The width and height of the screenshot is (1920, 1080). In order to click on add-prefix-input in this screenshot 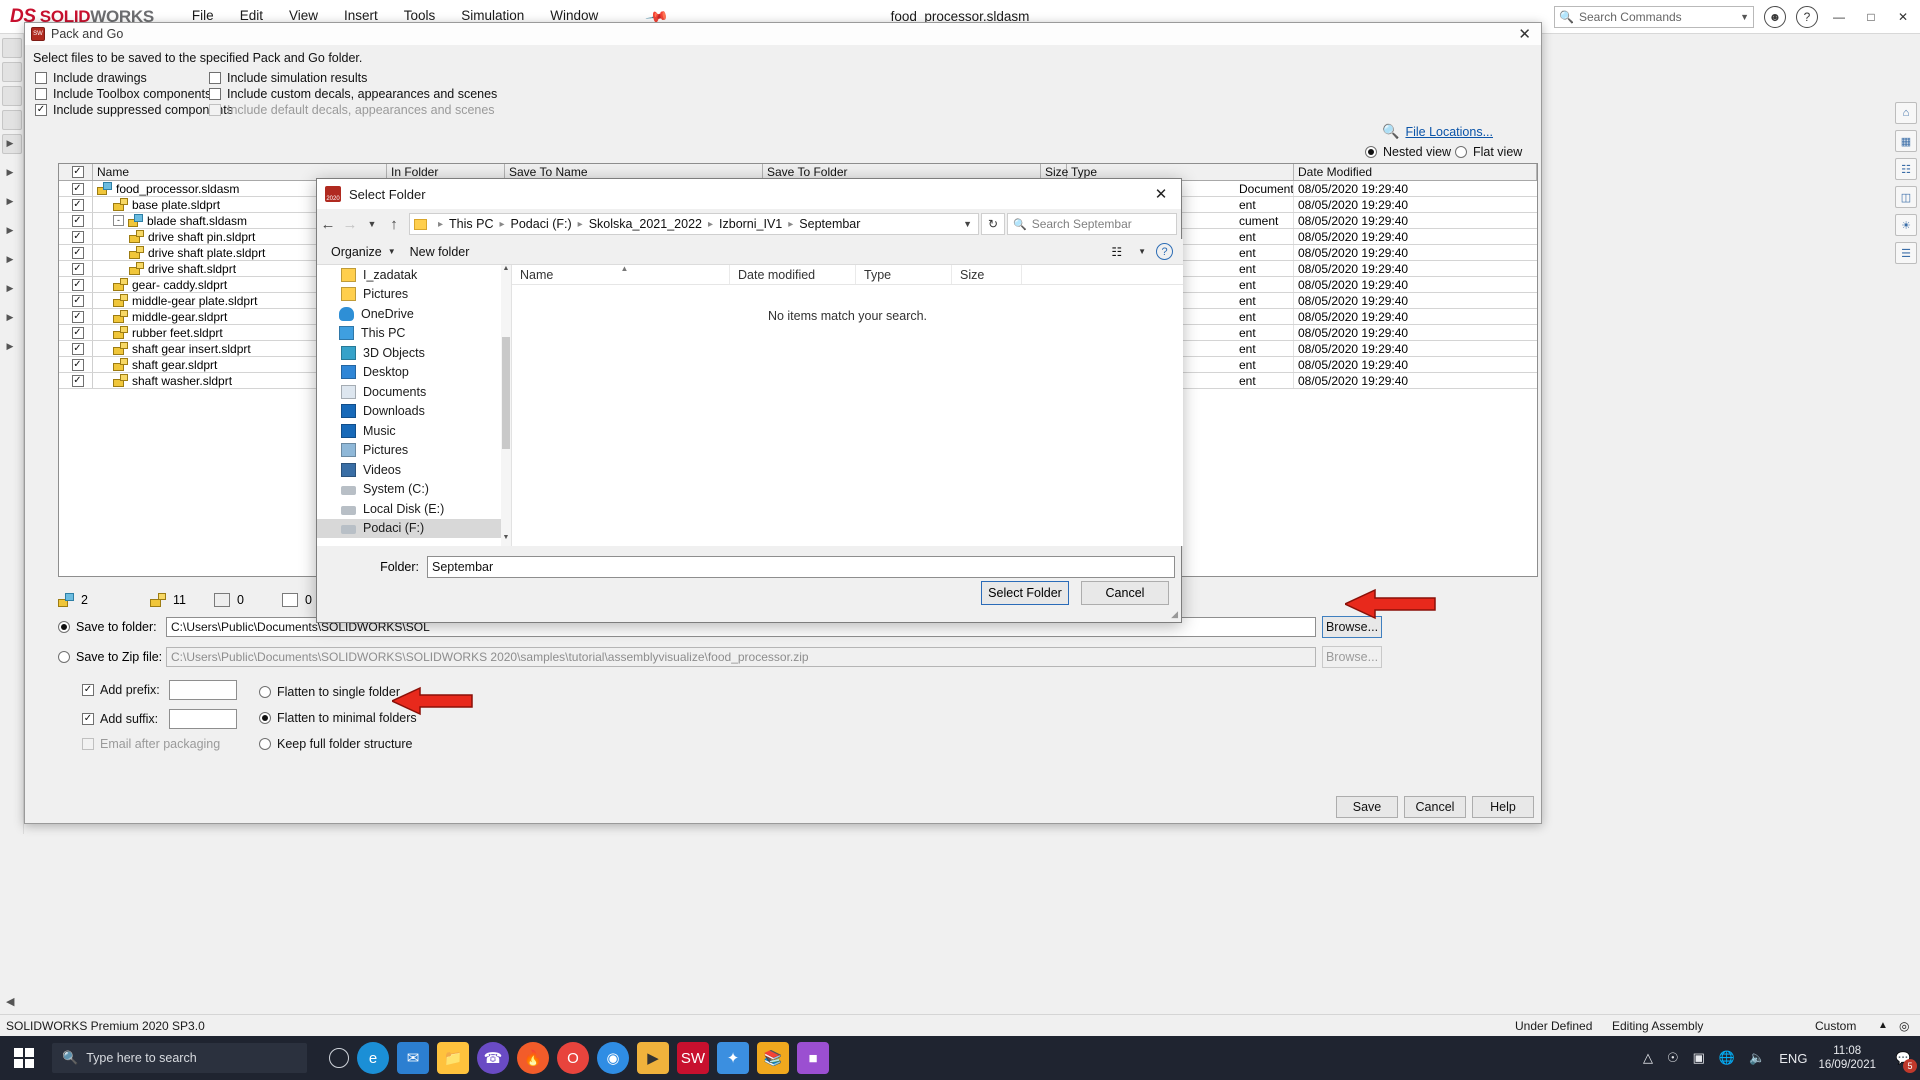, I will do `click(203, 690)`.